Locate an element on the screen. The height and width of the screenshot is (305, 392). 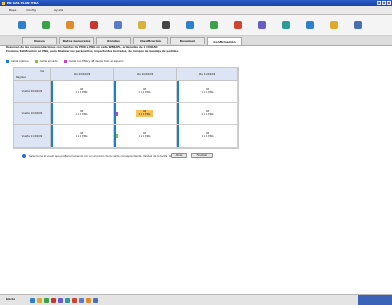
table-icon is located at coordinates (189, 24).